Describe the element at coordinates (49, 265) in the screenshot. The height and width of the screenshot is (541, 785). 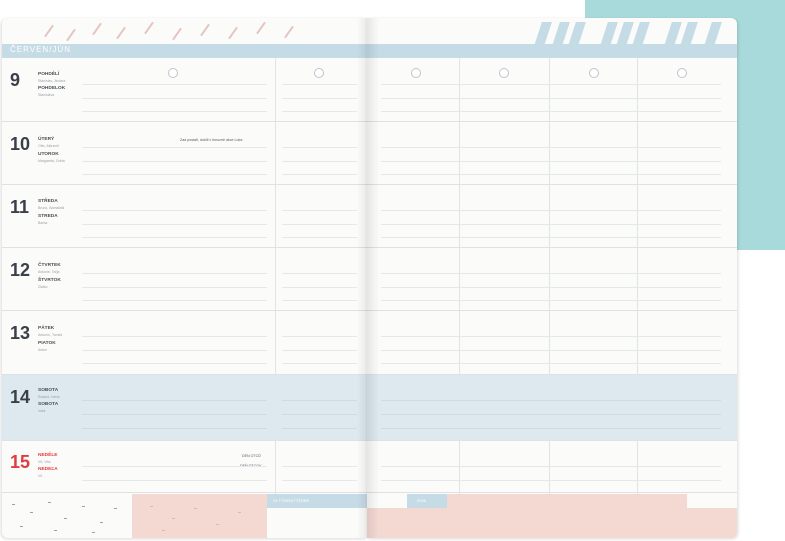
I see `day-name-cz: ČTVRTEK` at that location.